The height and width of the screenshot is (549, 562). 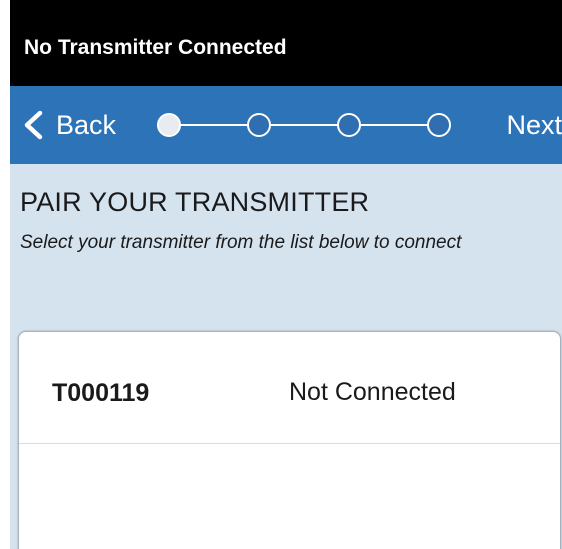 I want to click on step-progress-graphic, so click(x=304, y=125).